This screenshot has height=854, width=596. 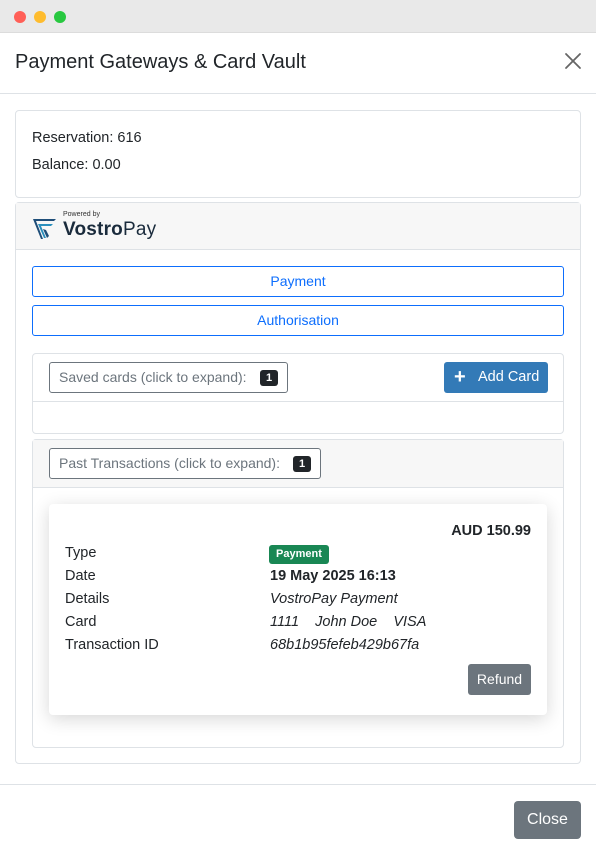 I want to click on transaction-type-badge: Payment, so click(x=299, y=554).